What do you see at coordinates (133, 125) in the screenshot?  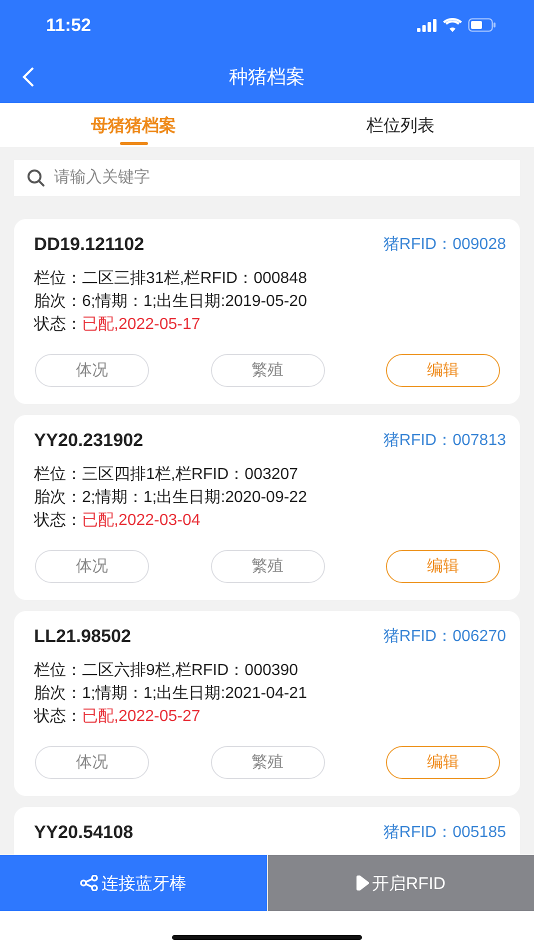 I see `tab: 母猪猪档案` at bounding box center [133, 125].